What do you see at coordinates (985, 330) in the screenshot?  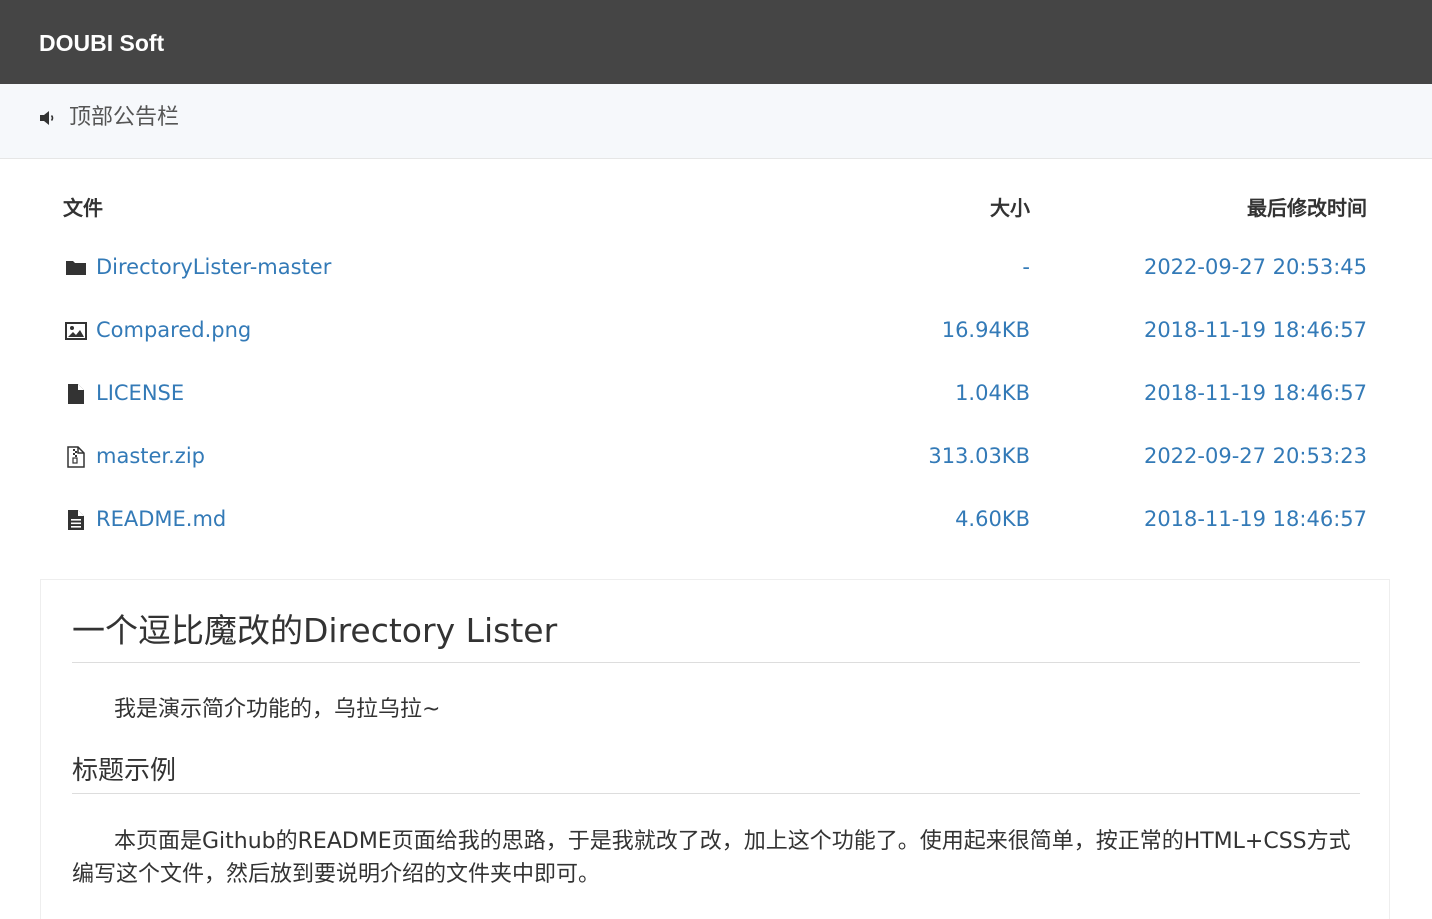 I see `file-size: 16.94KB` at bounding box center [985, 330].